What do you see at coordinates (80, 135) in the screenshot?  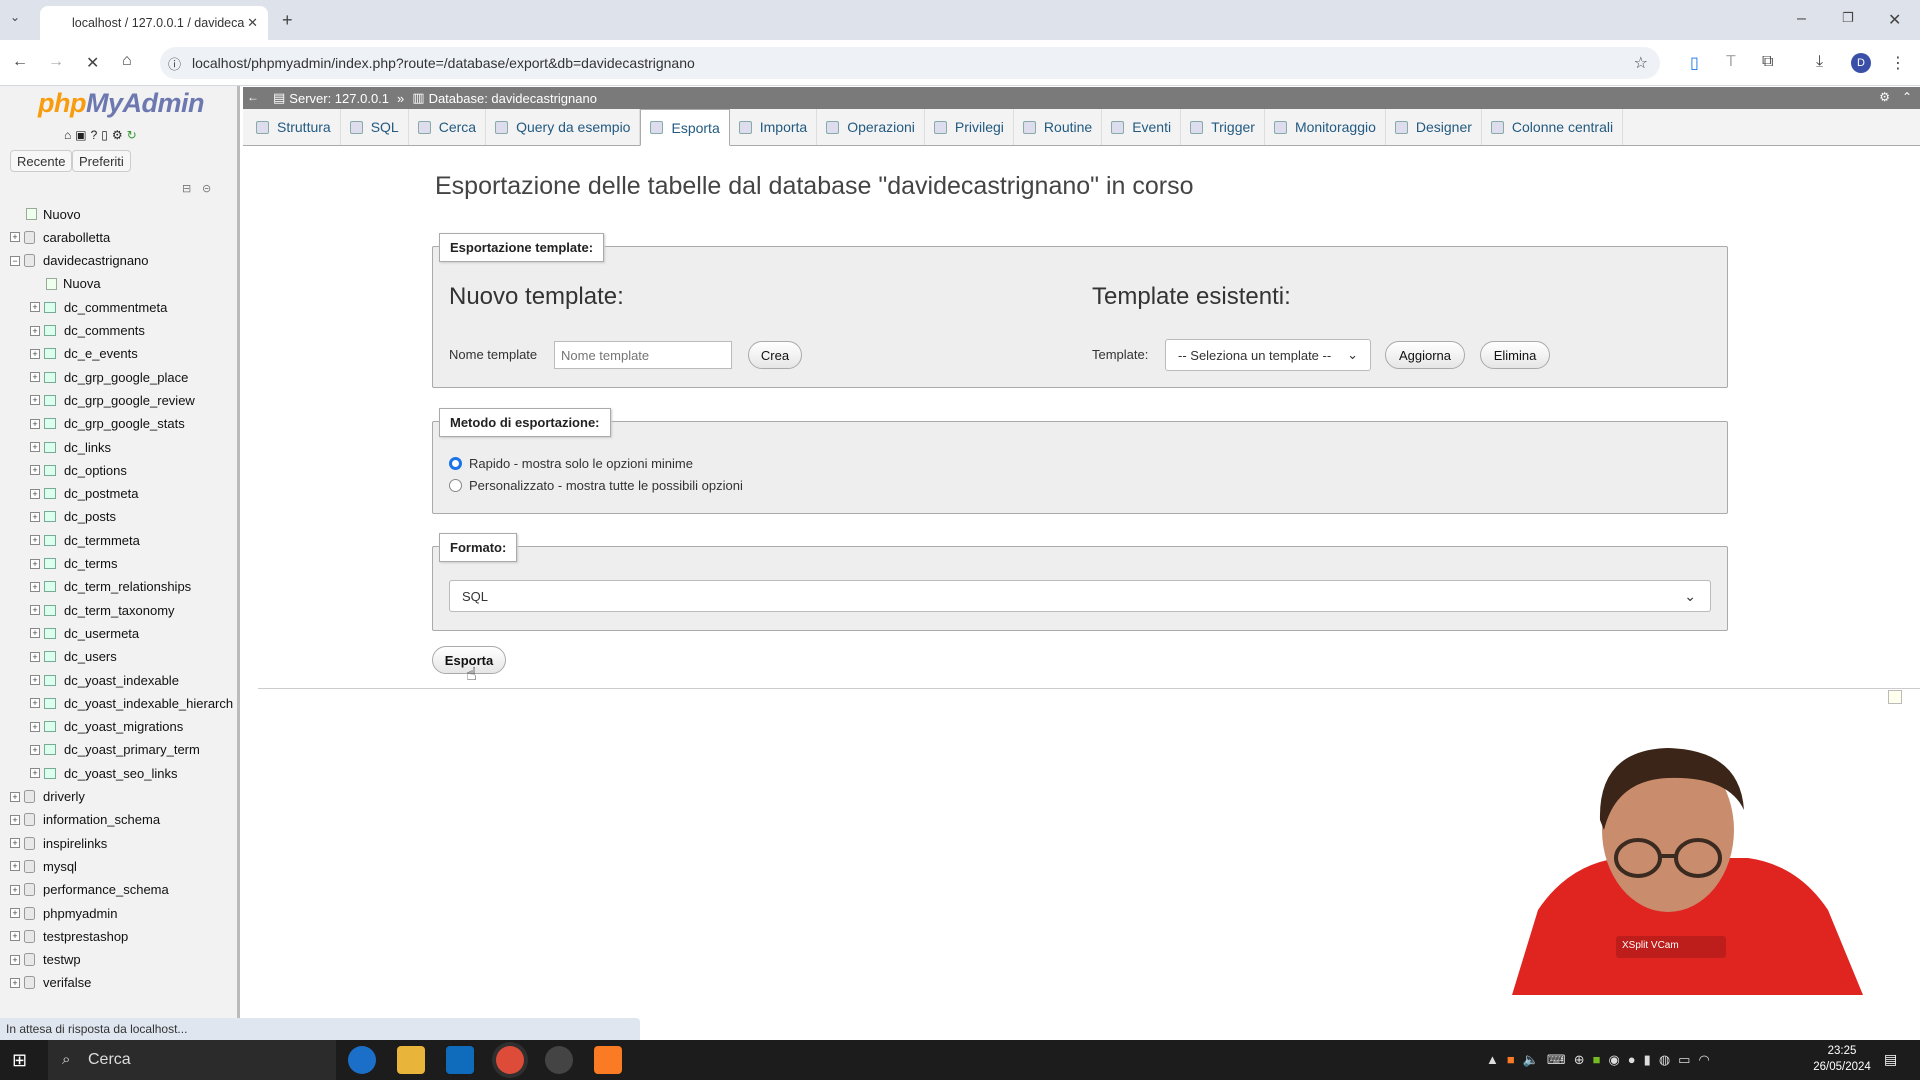 I see `logout-icon: ▣` at bounding box center [80, 135].